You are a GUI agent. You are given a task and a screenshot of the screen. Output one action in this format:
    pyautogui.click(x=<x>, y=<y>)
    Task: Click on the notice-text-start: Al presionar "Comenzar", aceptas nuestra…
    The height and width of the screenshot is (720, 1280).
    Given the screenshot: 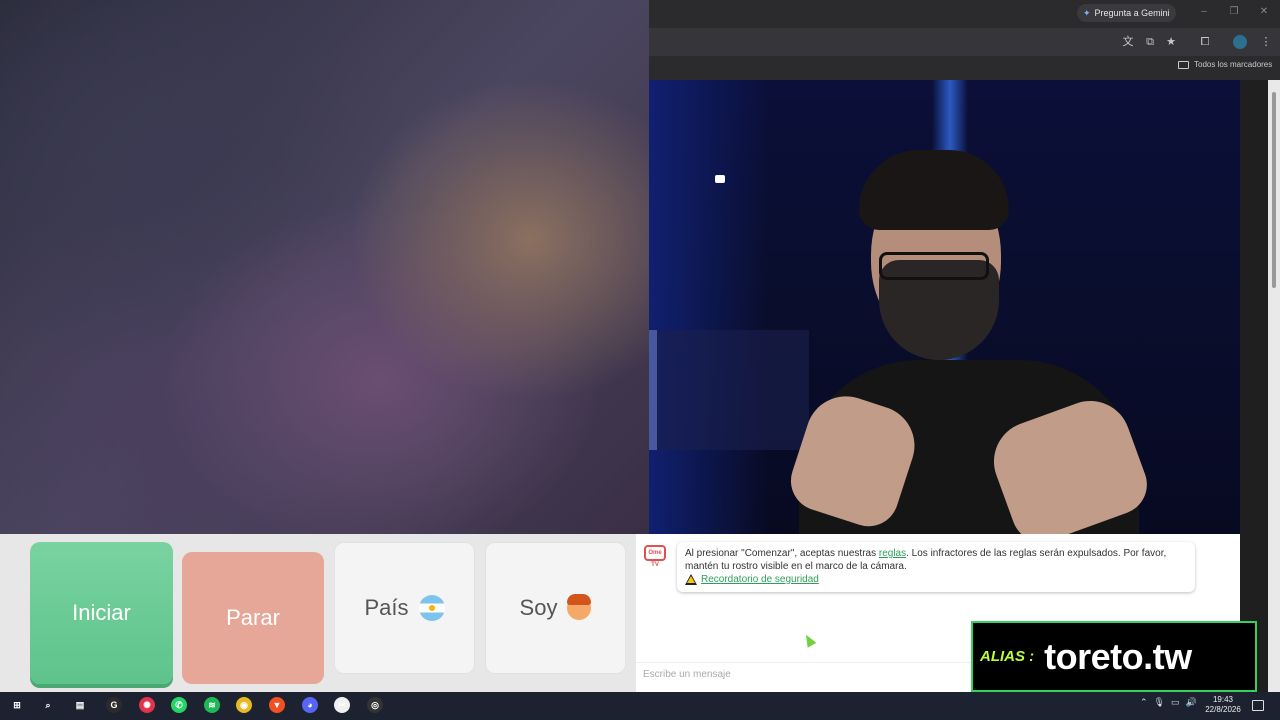 What is the action you would take?
    pyautogui.click(x=782, y=553)
    